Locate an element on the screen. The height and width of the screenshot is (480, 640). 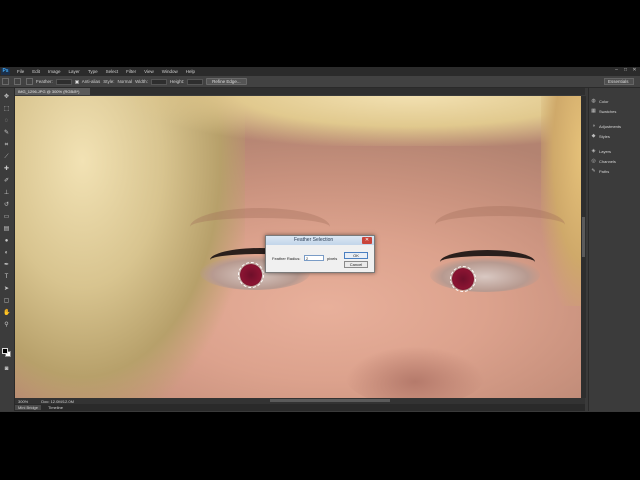
crop-tool-icon: ⌗ is located at coordinates (6, 145).